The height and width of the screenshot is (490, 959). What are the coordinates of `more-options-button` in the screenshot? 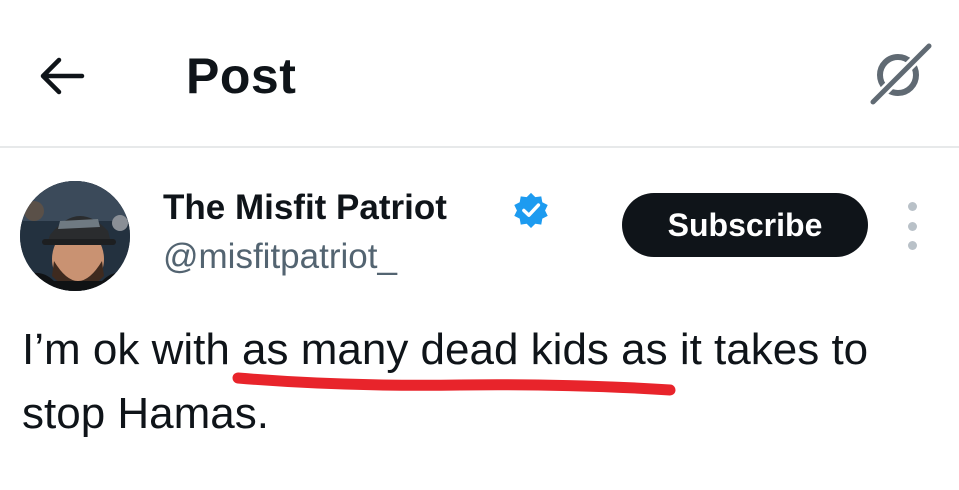 It's located at (912, 226).